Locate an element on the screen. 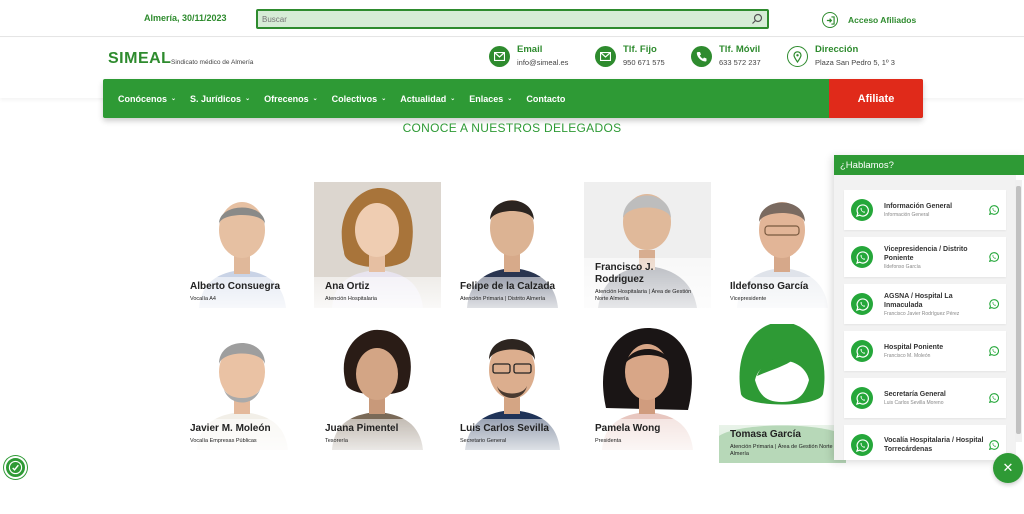 This screenshot has width=1024, height=514. delegate-name: Alberto Consuegra is located at coordinates (235, 286).